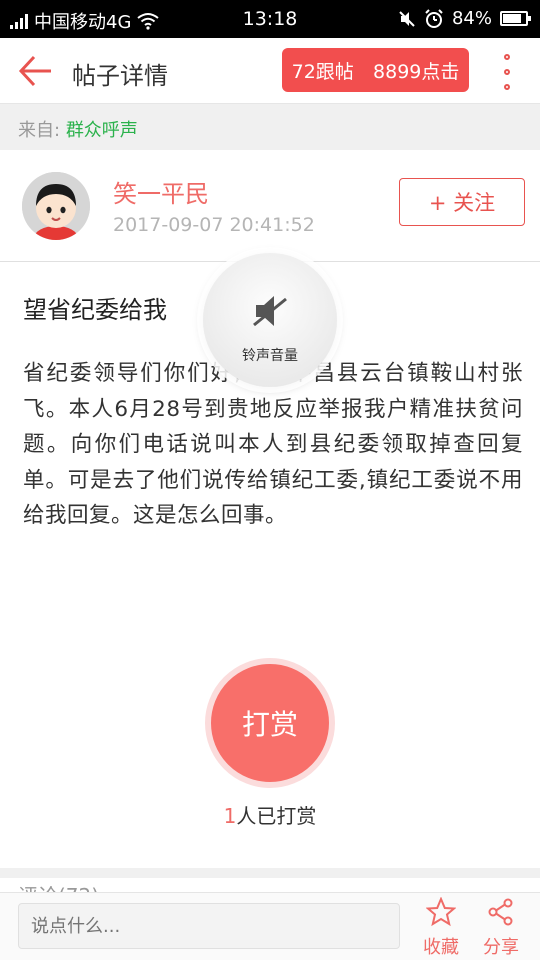 This screenshot has height=960, width=540. Describe the element at coordinates (322, 71) in the screenshot. I see `follow-posts-count: 72跟帖` at that location.